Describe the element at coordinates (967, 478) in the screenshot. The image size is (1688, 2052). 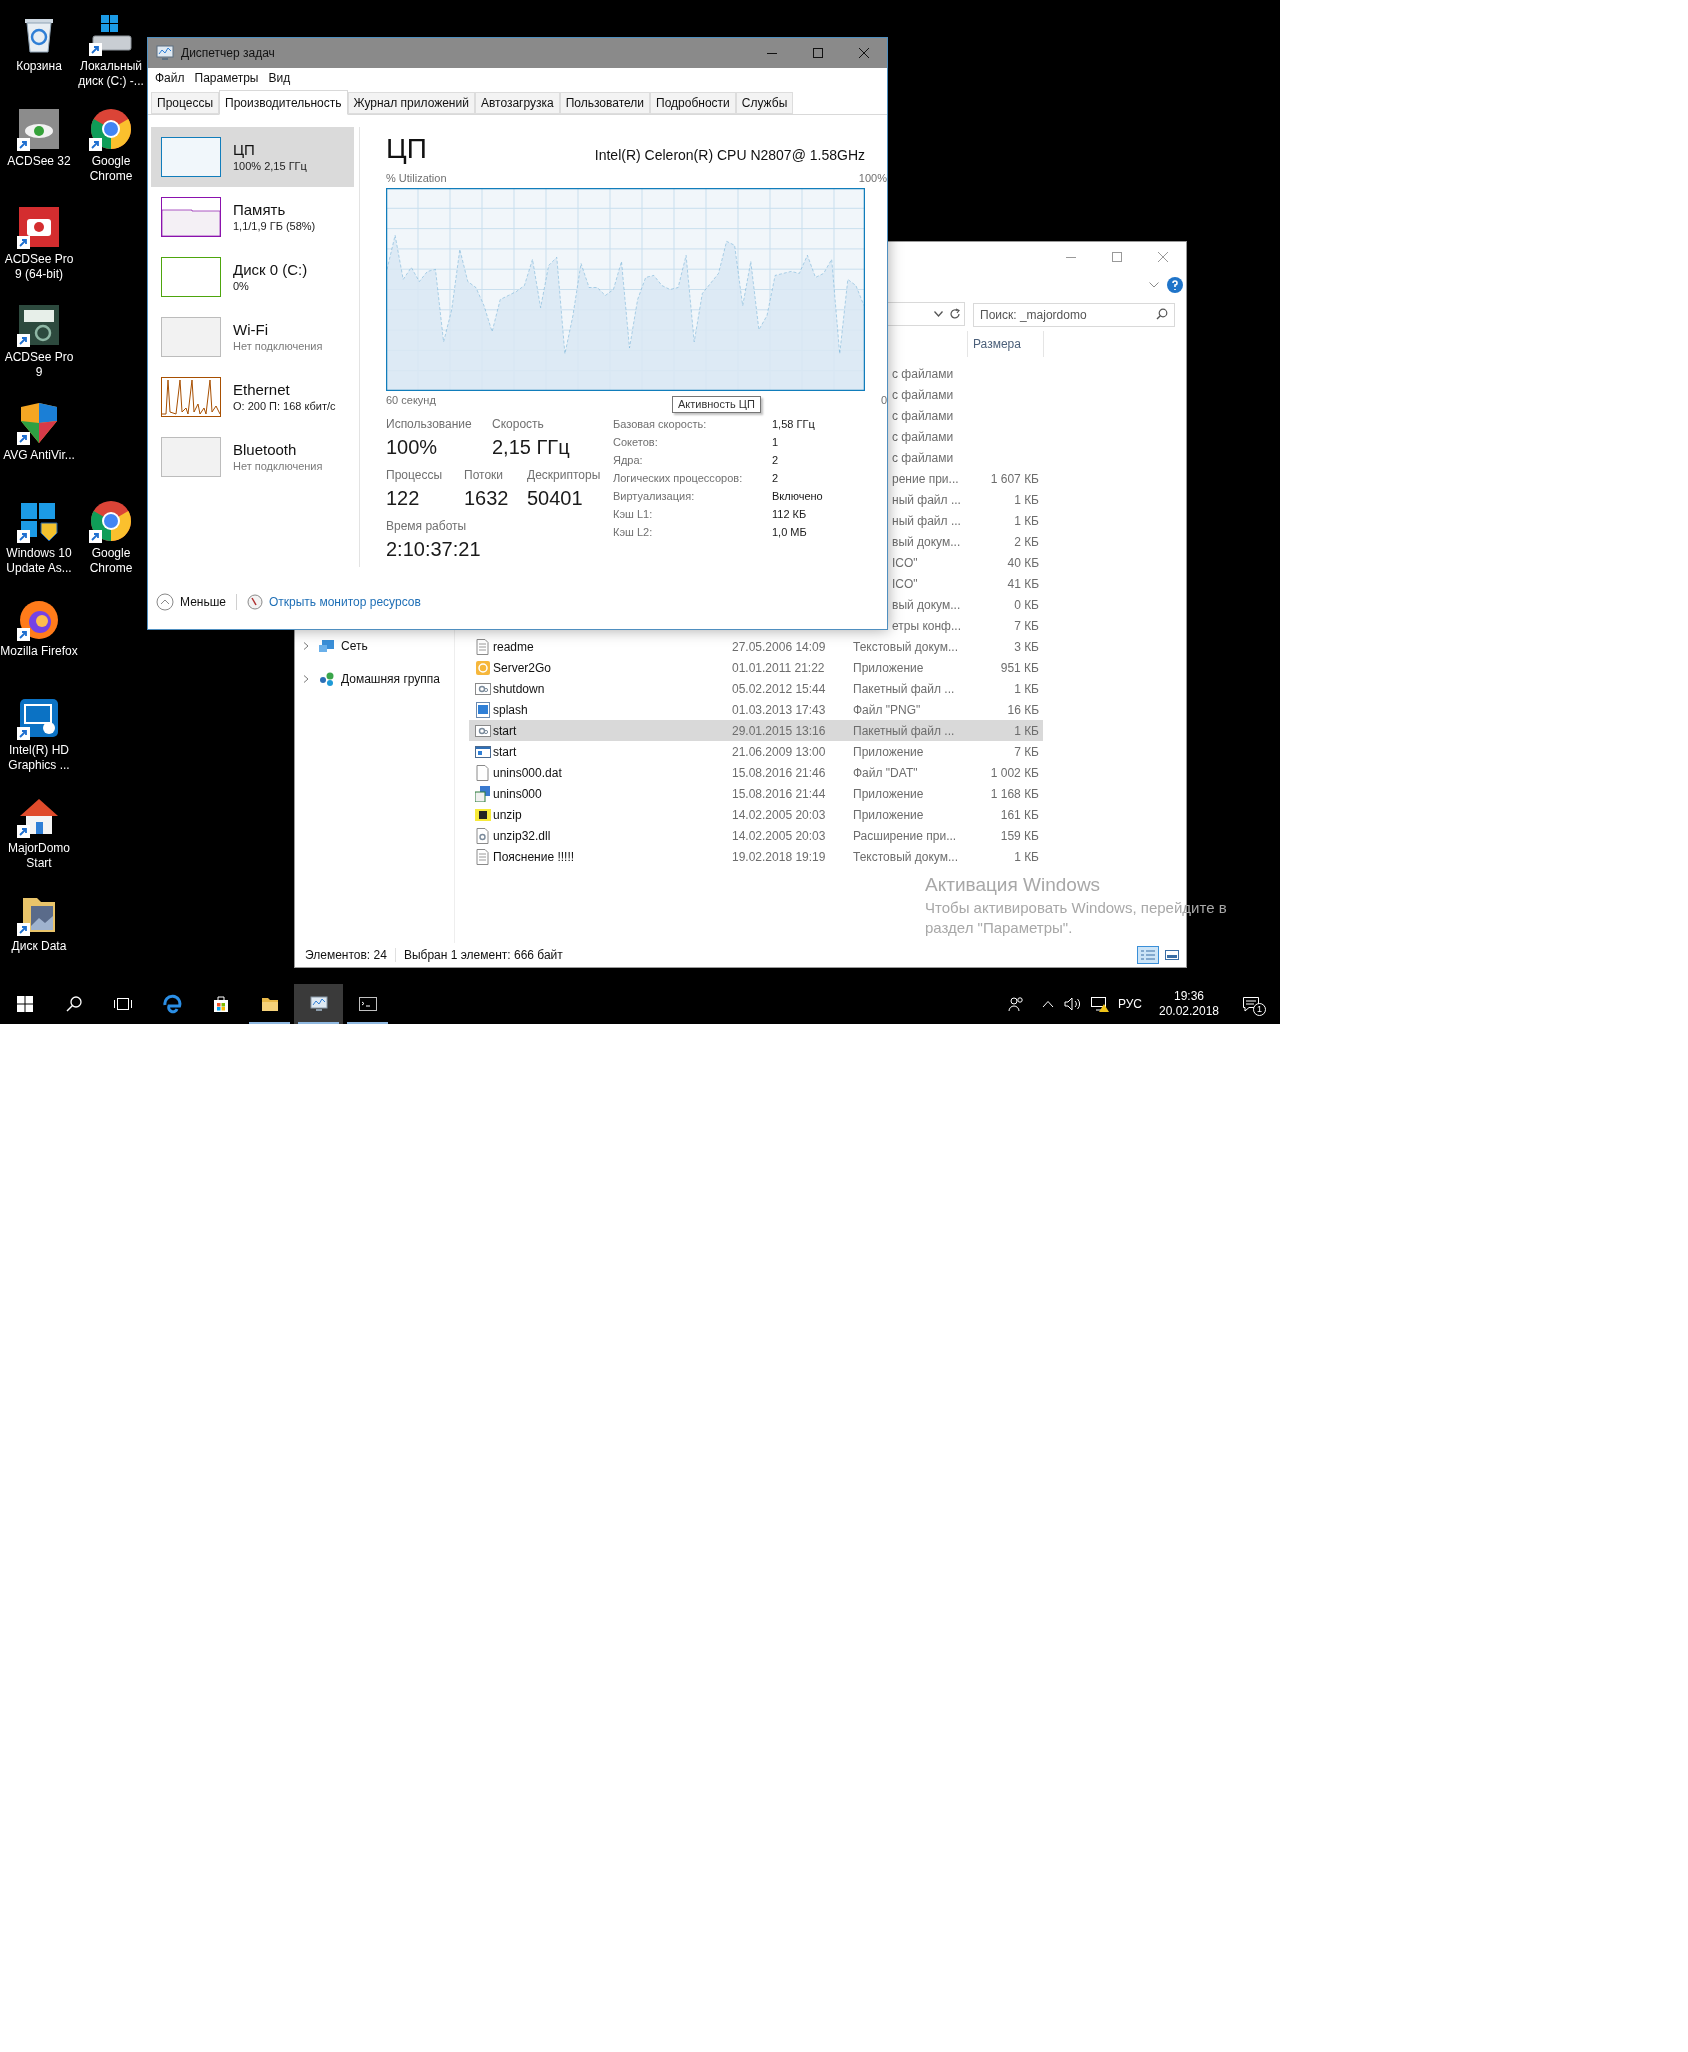
I see `file-row: рение при... 1 607 КБ` at that location.